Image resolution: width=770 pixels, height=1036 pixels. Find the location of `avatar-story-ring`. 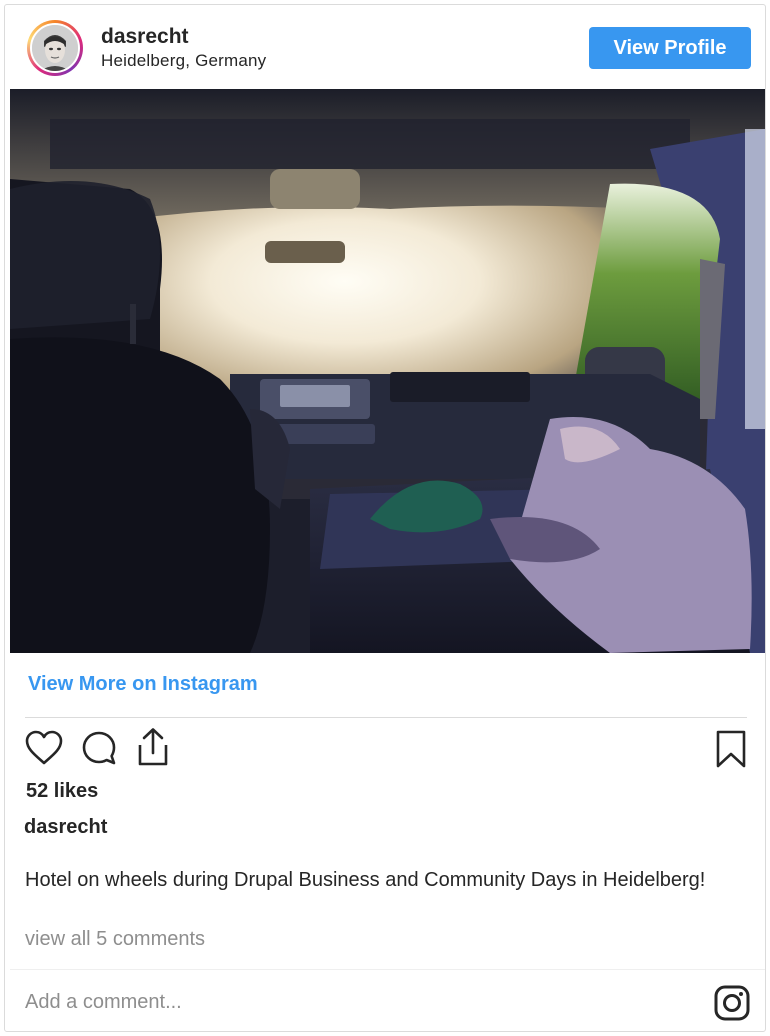

avatar-story-ring is located at coordinates (55, 48).